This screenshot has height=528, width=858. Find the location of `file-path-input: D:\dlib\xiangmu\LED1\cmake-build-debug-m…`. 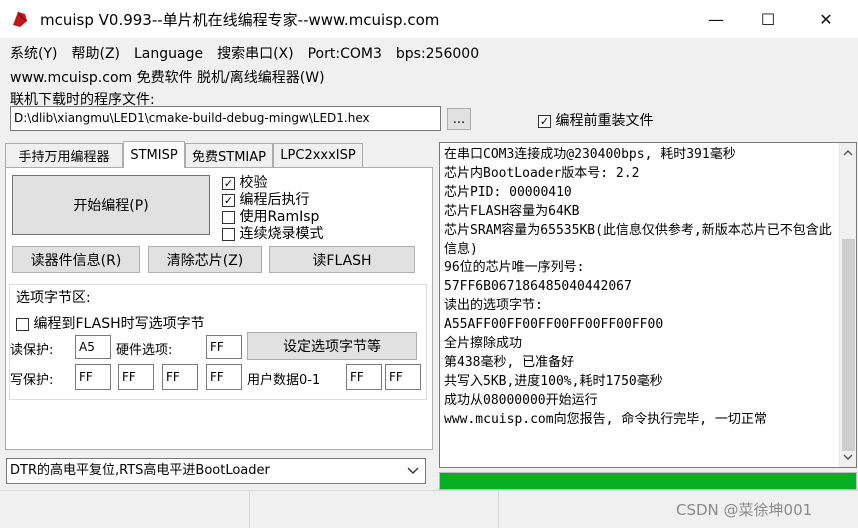

file-path-input: D:\dlib\xiangmu\LED1\cmake-build-debug-m… is located at coordinates (225, 118).